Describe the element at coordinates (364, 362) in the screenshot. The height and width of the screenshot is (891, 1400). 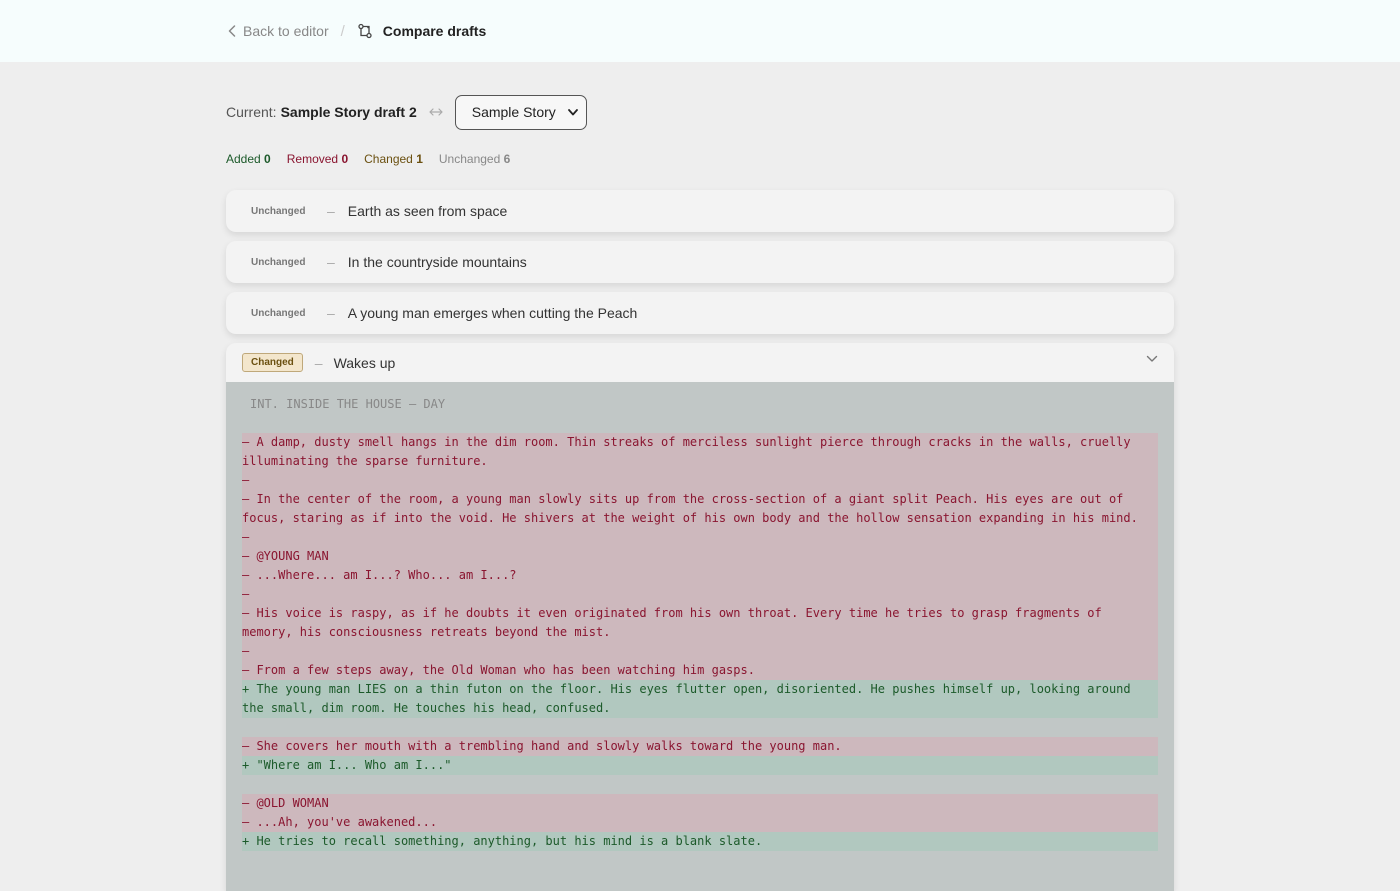
I see `scene-title: Wakes up` at that location.